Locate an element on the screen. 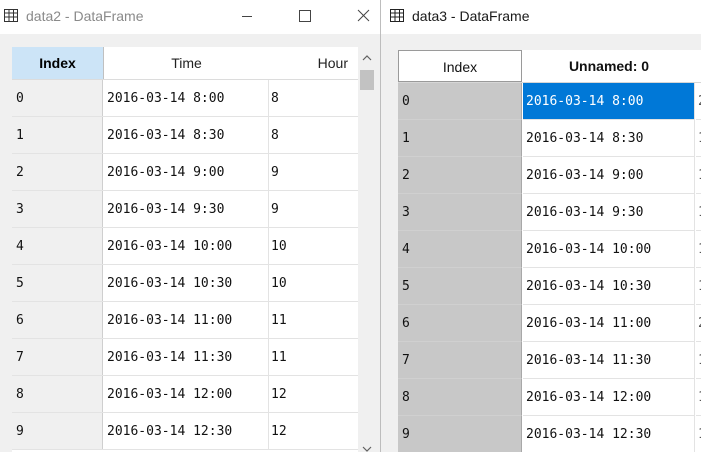  close-button is located at coordinates (360, 17).